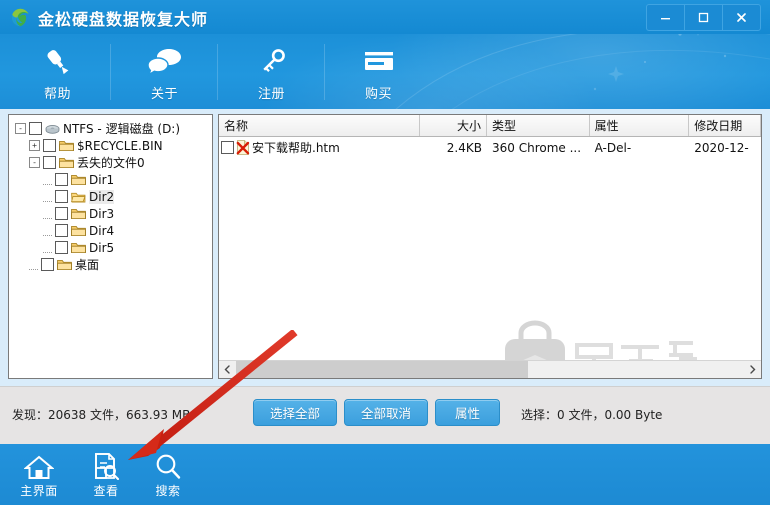 The height and width of the screenshot is (505, 770). Describe the element at coordinates (52, 129) in the screenshot. I see `disk-icon` at that location.